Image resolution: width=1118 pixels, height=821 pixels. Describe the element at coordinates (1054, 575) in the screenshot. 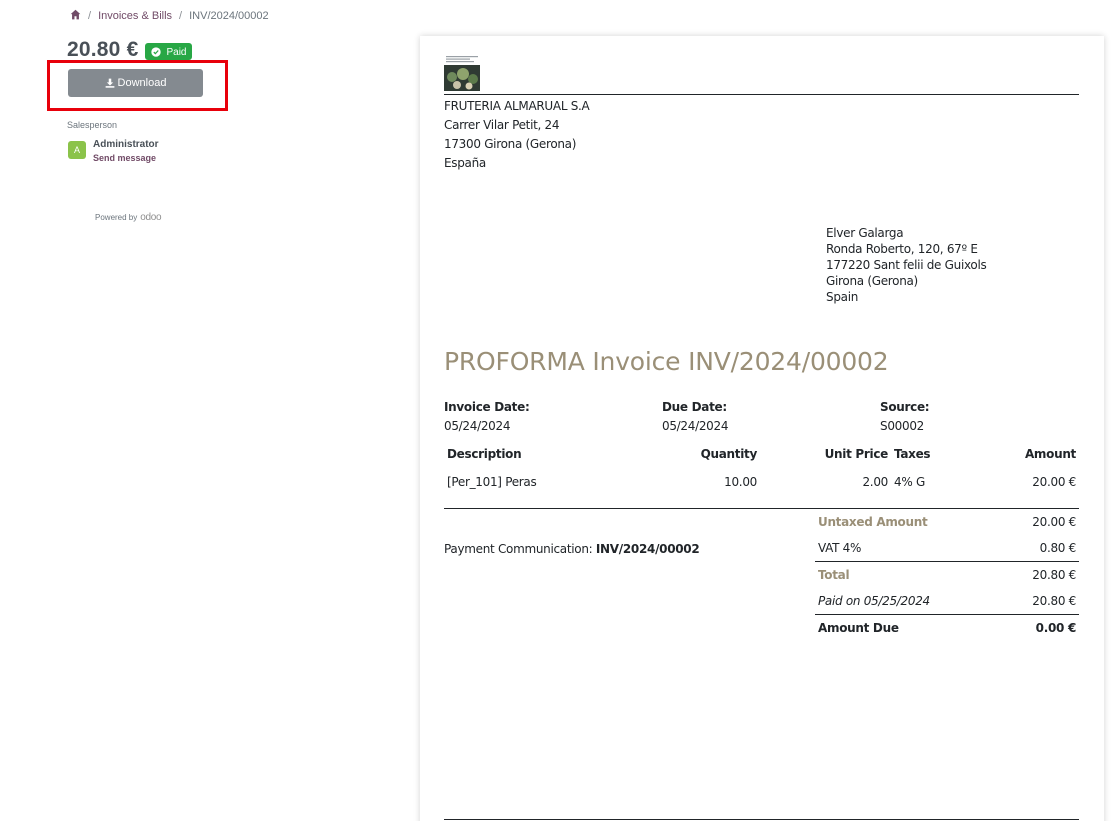

I see `total-value: 20.80 €` at that location.